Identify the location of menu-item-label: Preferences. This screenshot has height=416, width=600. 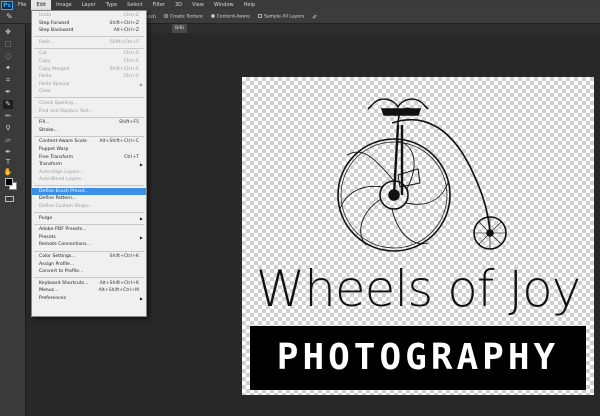
(53, 298).